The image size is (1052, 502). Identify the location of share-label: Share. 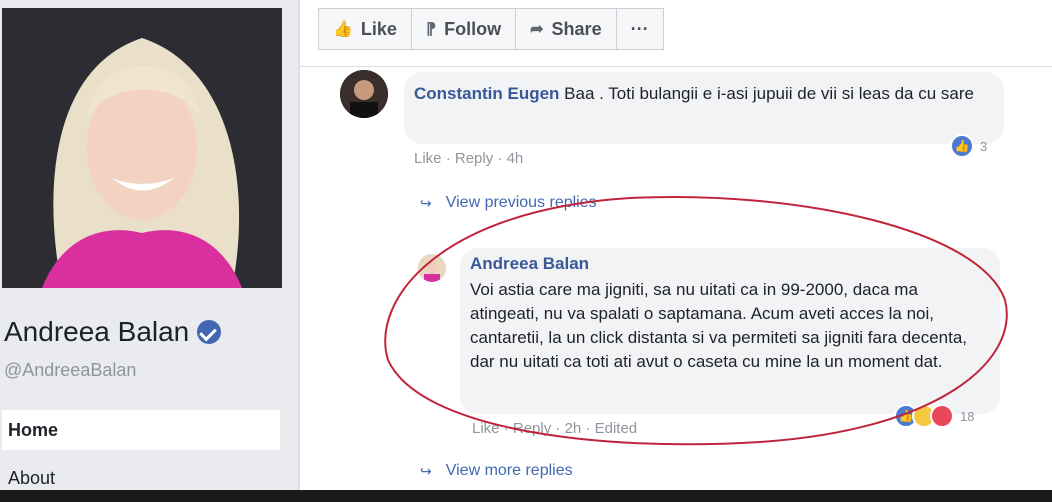
(576, 28).